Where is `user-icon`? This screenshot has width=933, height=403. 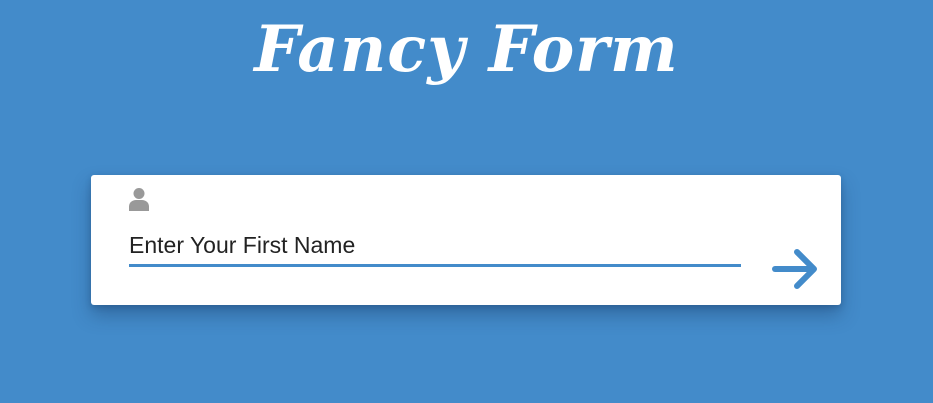 user-icon is located at coordinates (139, 199).